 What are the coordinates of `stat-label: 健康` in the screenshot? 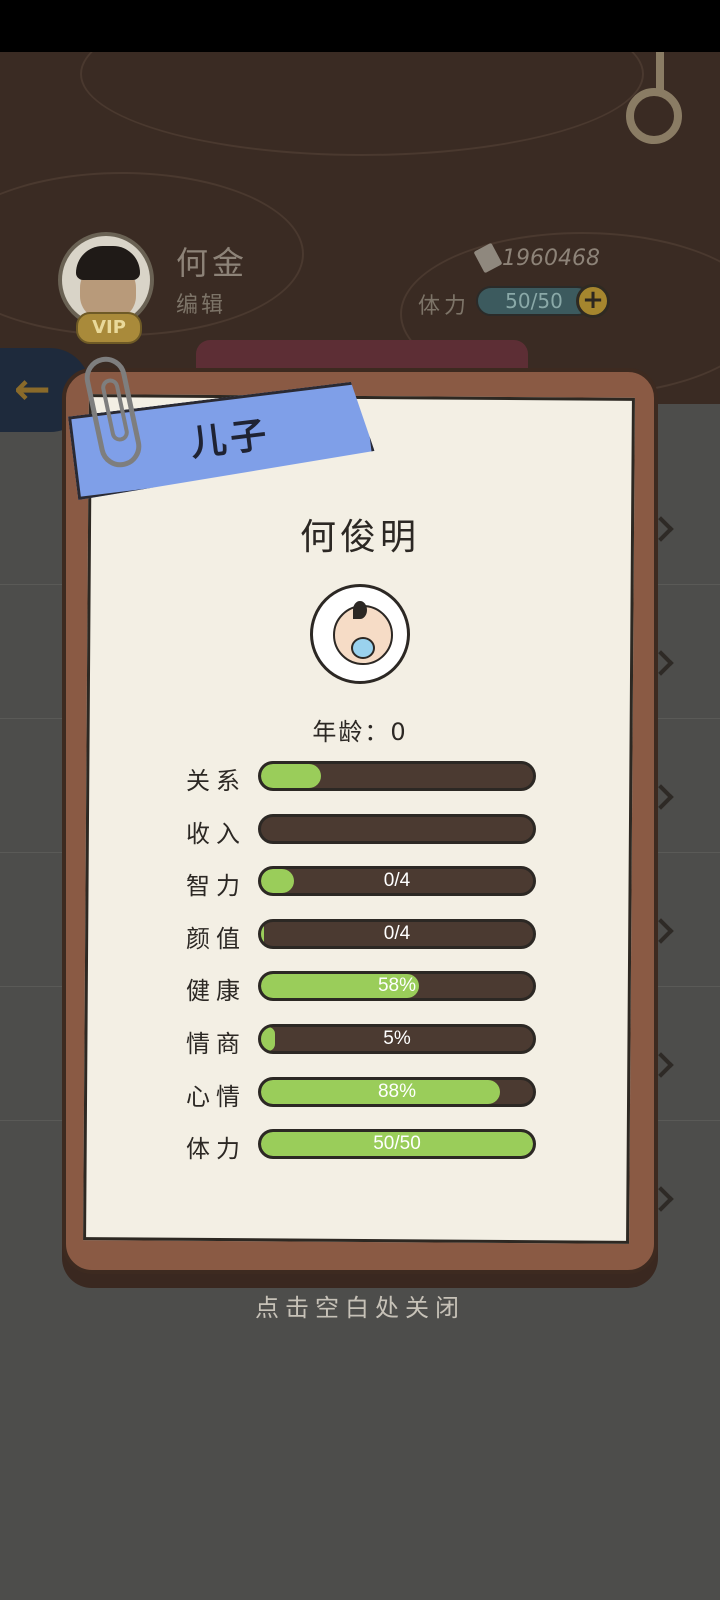 It's located at (216, 991).